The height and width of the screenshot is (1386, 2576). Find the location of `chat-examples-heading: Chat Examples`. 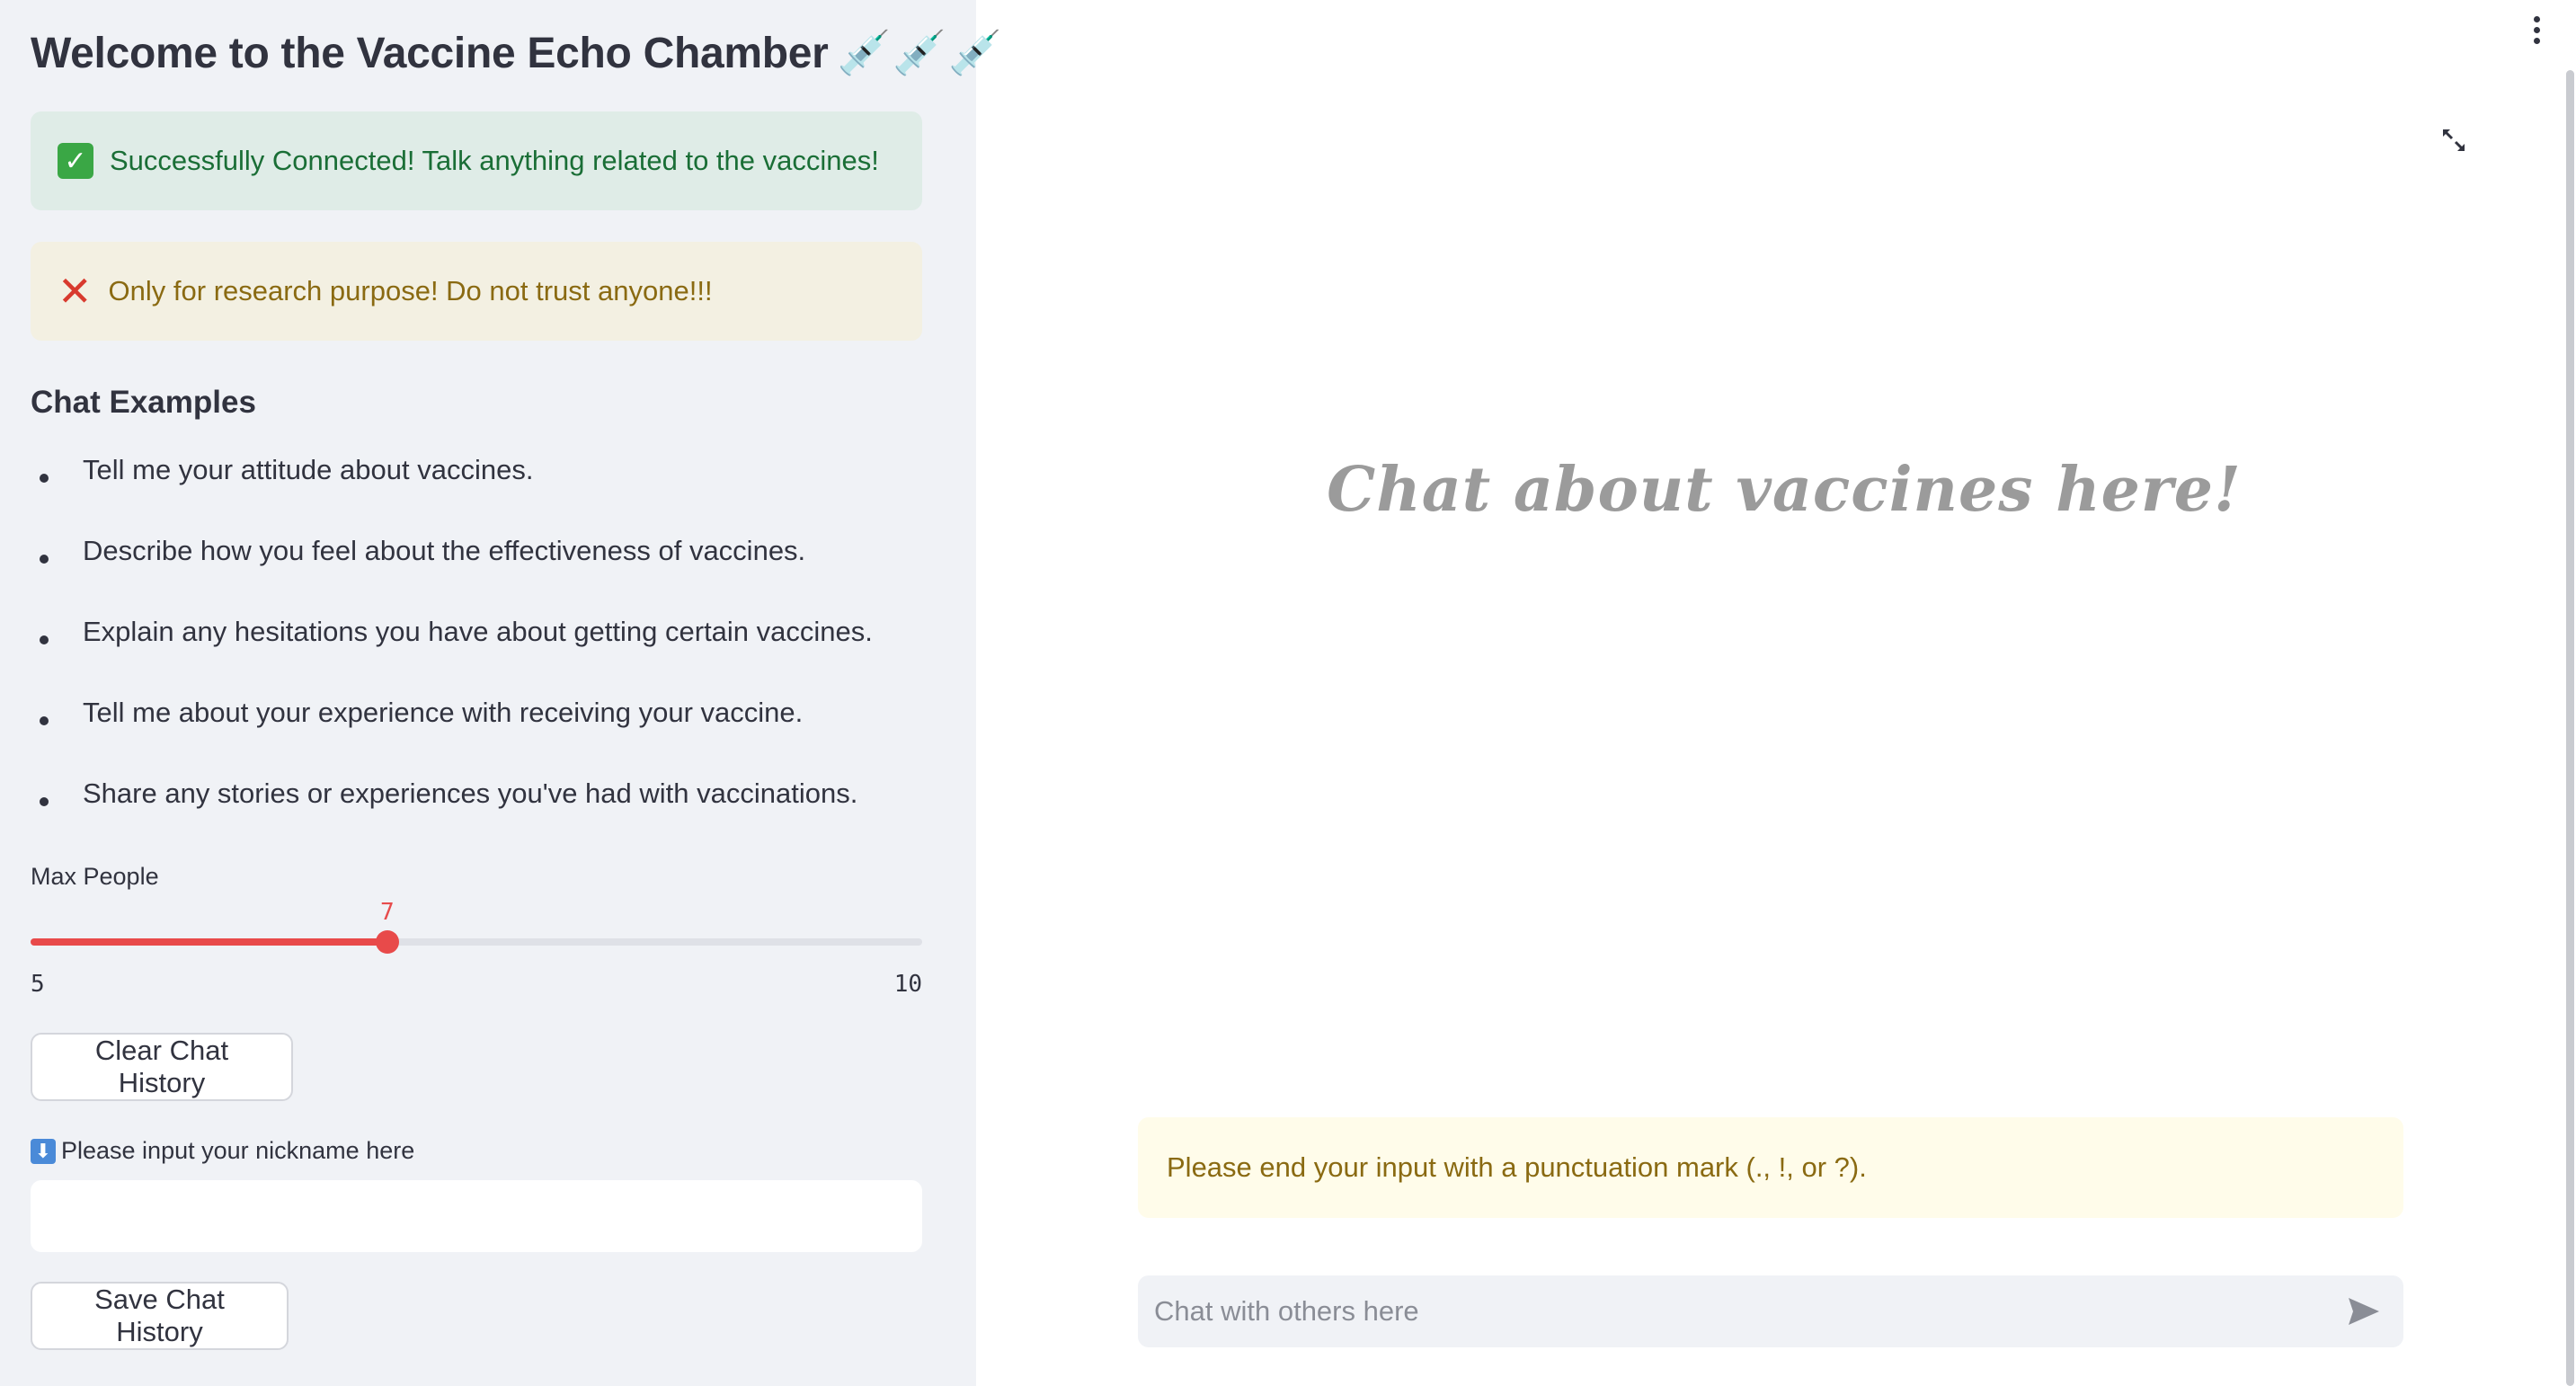

chat-examples-heading: Chat Examples is located at coordinates (143, 402).